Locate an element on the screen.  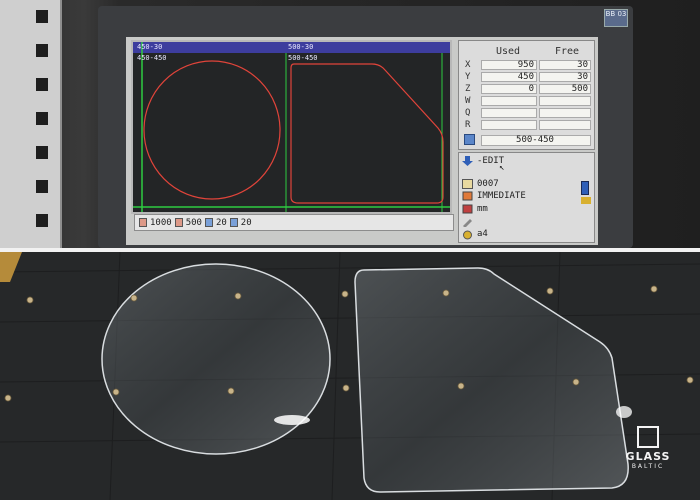
logo-subword: BALTIC is located at coordinates (648, 466).